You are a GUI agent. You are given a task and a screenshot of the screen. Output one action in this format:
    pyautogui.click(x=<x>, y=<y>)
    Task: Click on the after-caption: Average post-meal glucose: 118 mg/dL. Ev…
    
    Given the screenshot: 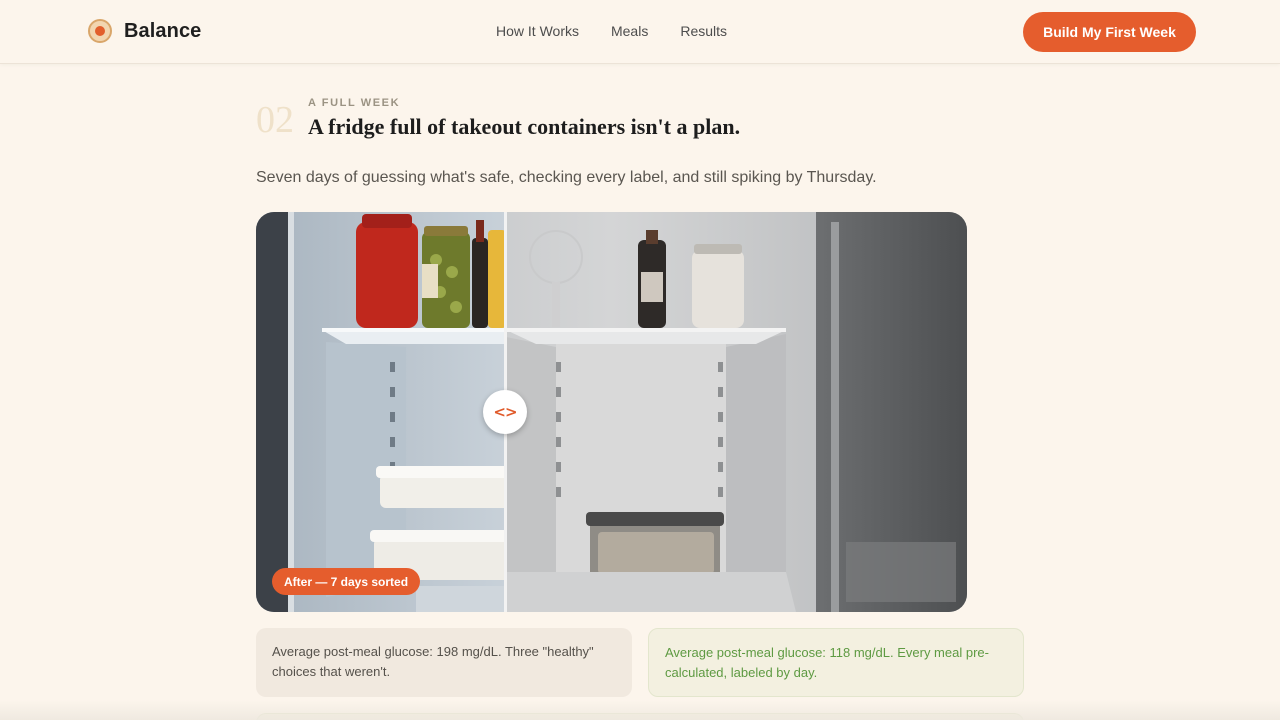 What is the action you would take?
    pyautogui.click(x=836, y=662)
    